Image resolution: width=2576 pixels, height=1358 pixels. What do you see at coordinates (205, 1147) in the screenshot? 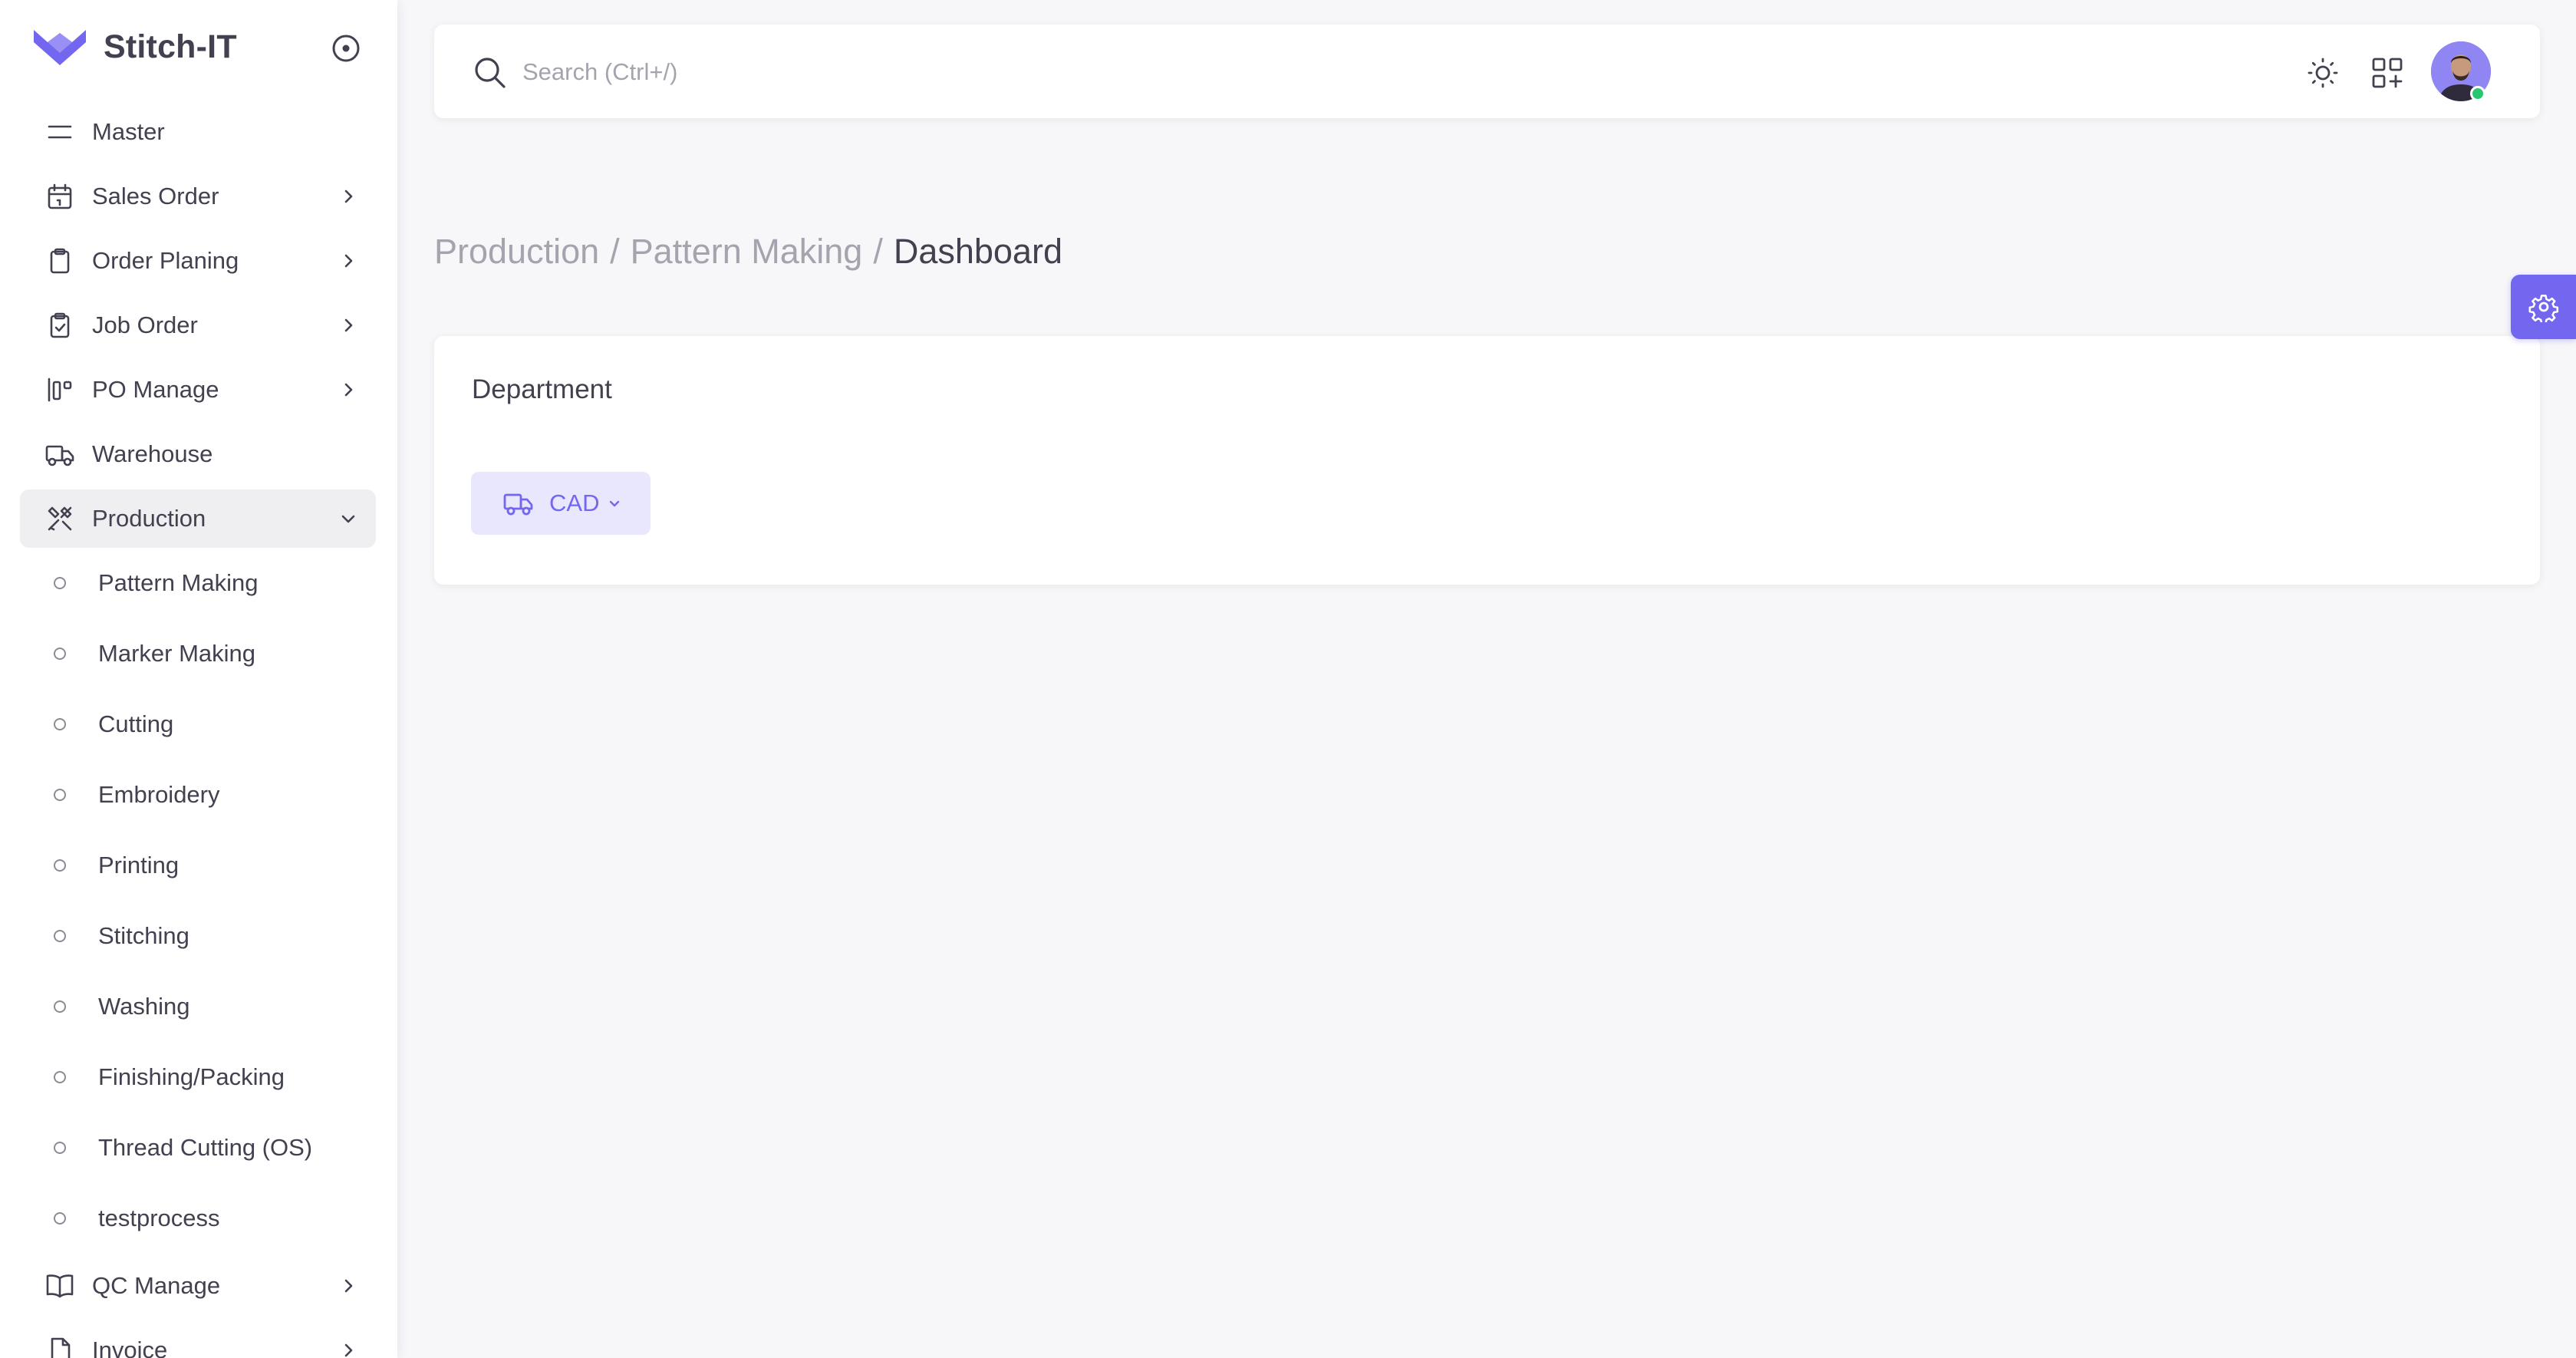
I see `submenu-item-label: Thread Cutting (OS)` at bounding box center [205, 1147].